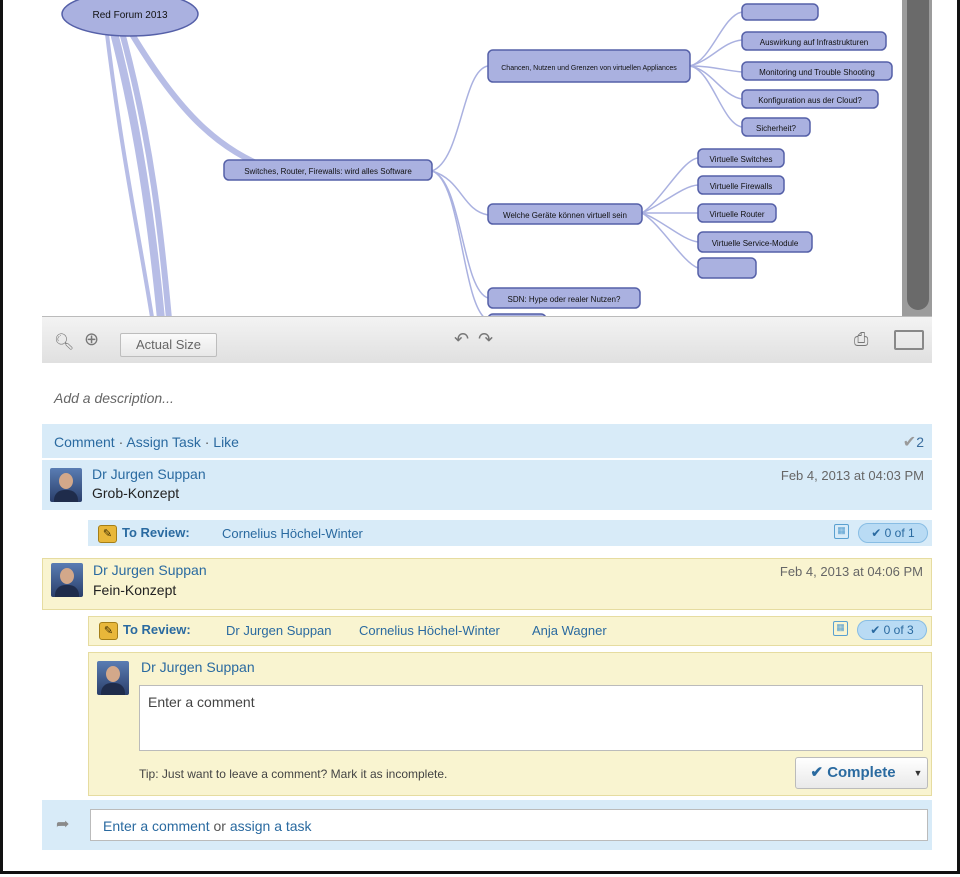  What do you see at coordinates (564, 299) in the screenshot?
I see `mindmap-node-label: SDN: Hype oder realer Nutzen?` at bounding box center [564, 299].